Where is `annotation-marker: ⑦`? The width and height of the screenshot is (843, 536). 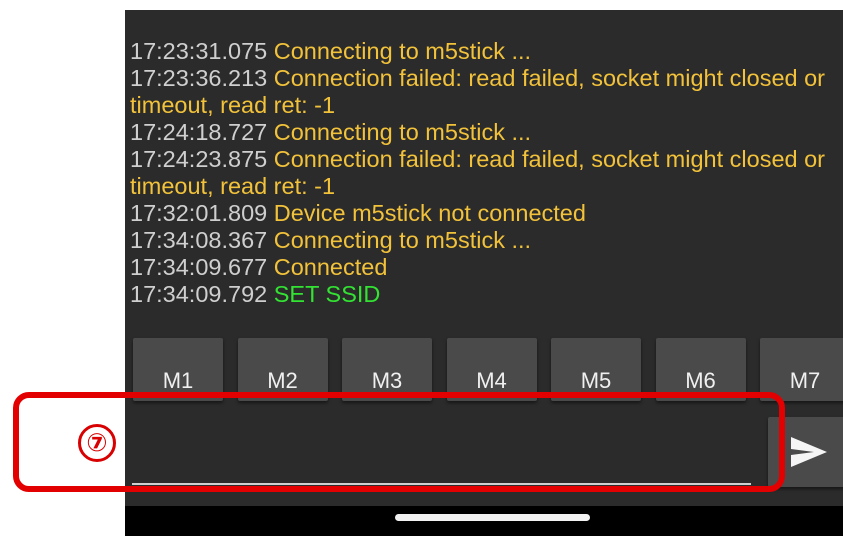 annotation-marker: ⑦ is located at coordinates (97, 443).